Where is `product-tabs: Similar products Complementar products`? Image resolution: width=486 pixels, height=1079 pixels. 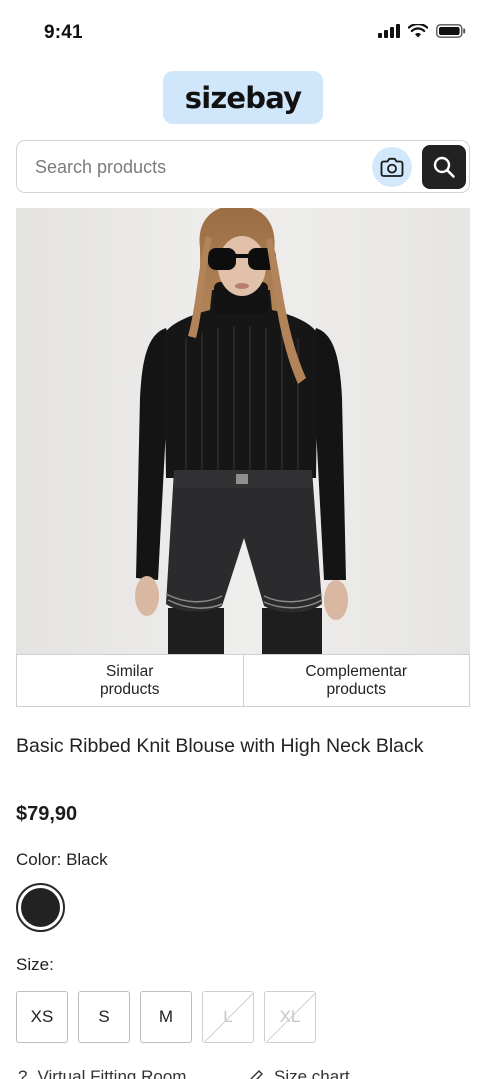 product-tabs: Similar products Complementar products is located at coordinates (243, 680).